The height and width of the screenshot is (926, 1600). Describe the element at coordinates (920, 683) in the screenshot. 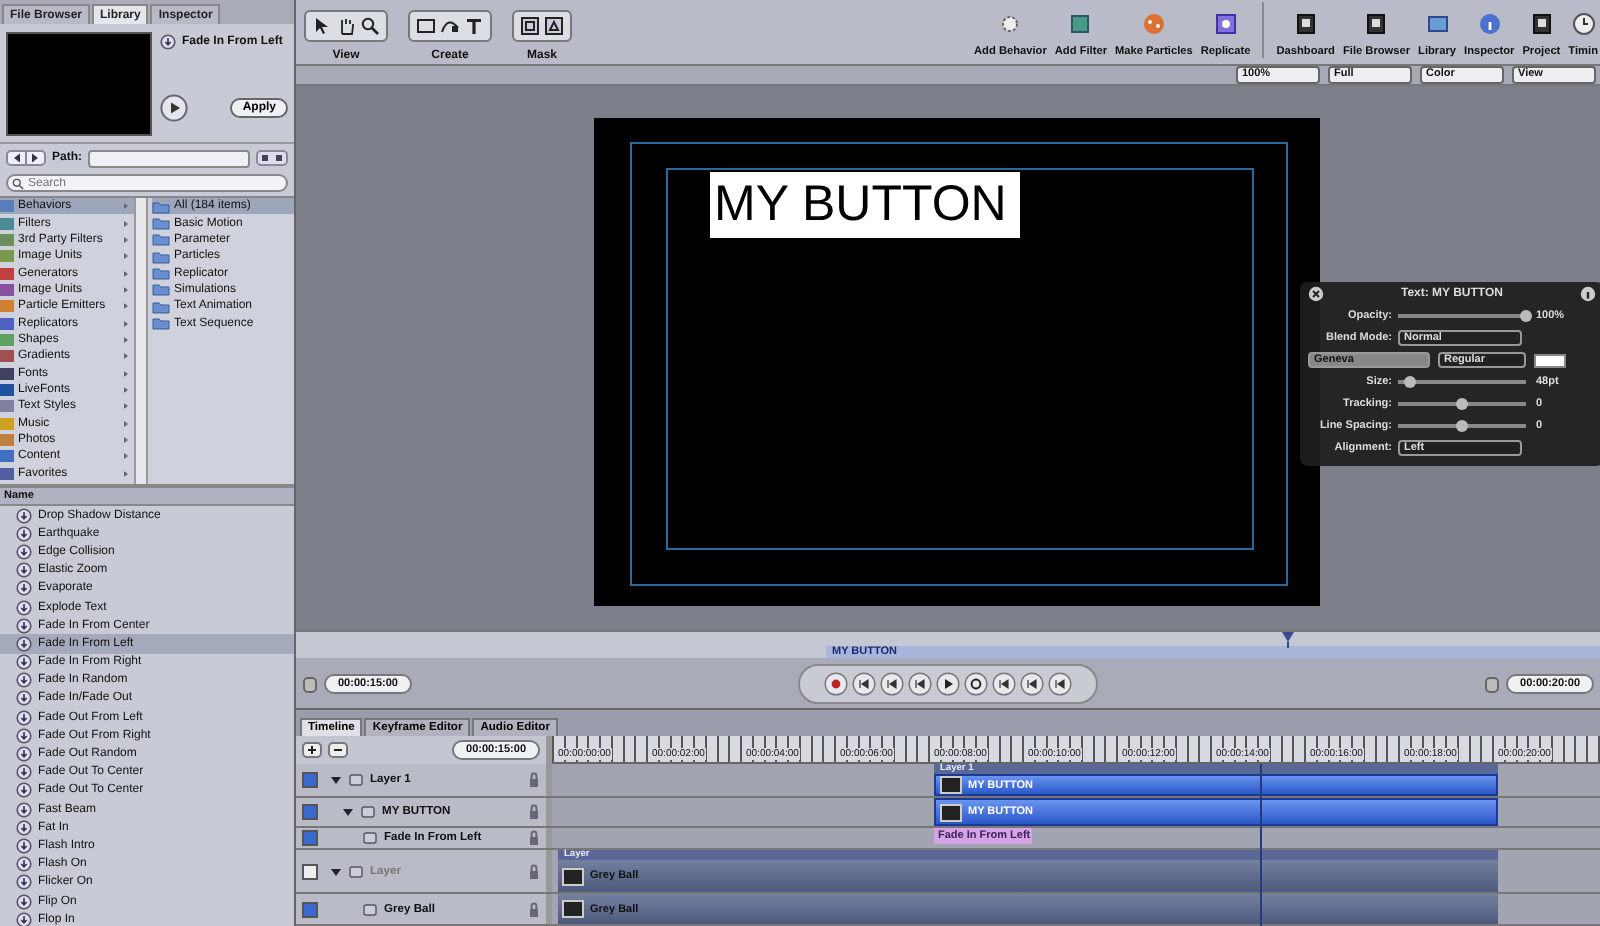

I see `play-selection-button` at that location.